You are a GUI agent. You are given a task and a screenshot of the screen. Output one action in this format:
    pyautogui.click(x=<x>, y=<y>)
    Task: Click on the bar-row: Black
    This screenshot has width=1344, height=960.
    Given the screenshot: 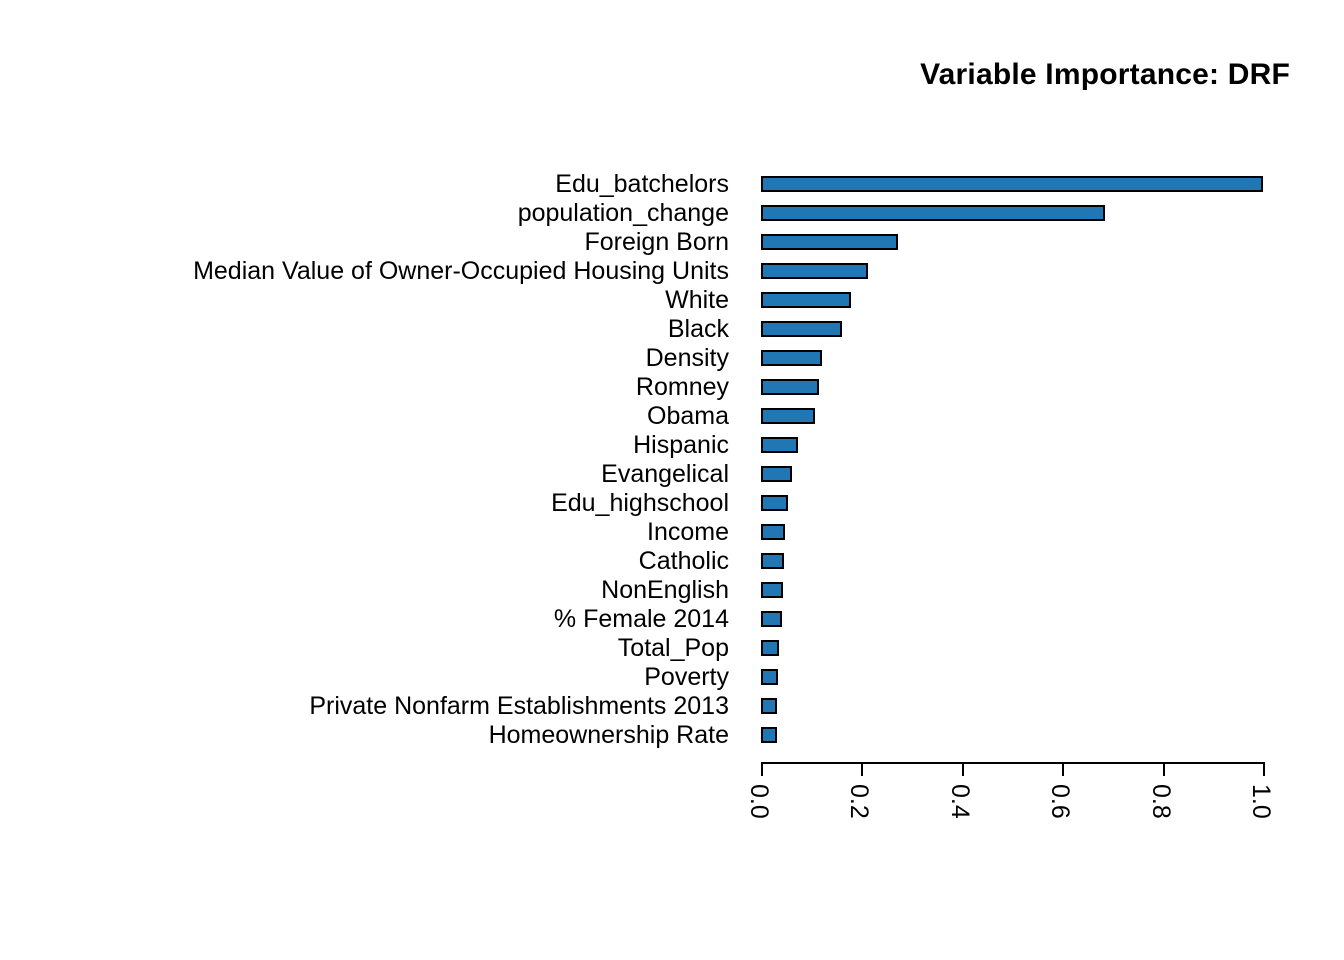 What is the action you would take?
    pyautogui.click(x=672, y=329)
    